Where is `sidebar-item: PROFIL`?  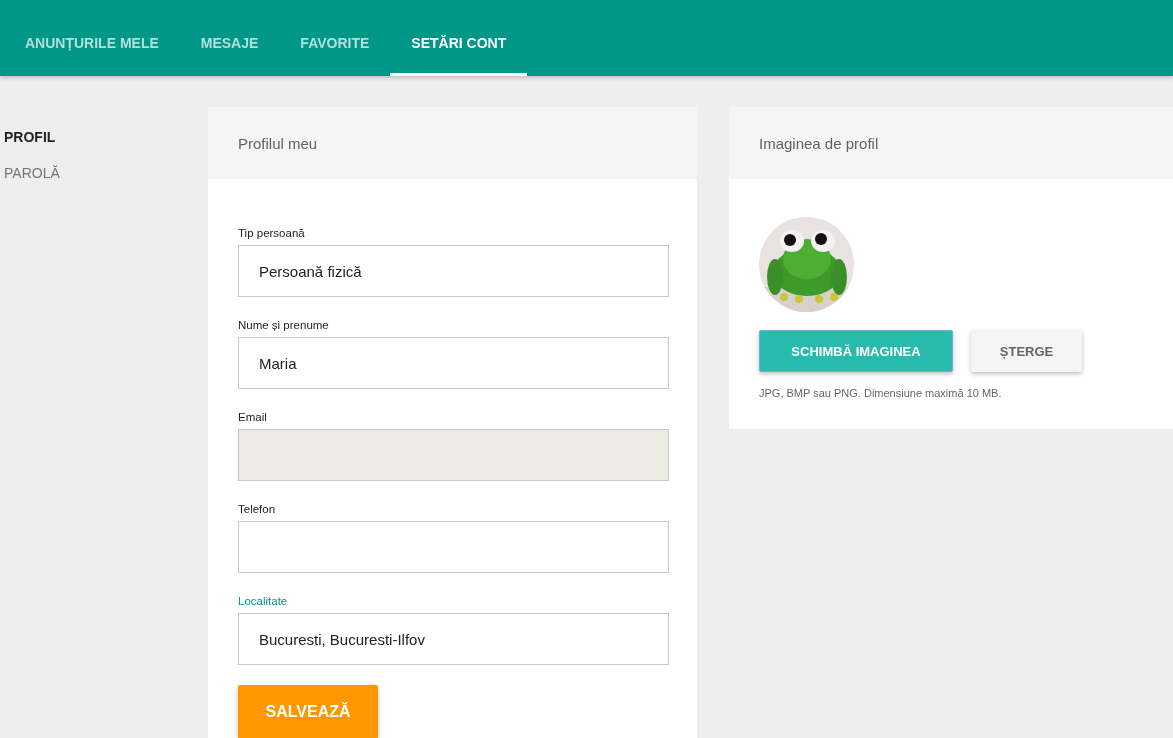
sidebar-item: PROFIL is located at coordinates (28, 137).